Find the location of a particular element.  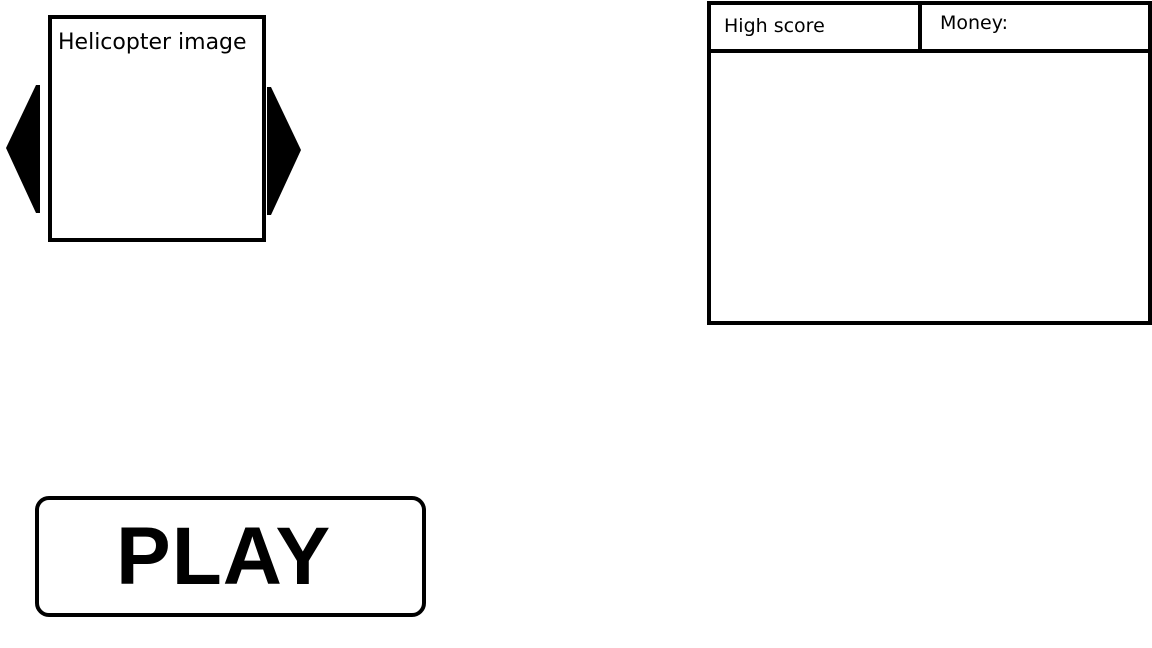

previous-helicopter-button is located at coordinates (23, 149).